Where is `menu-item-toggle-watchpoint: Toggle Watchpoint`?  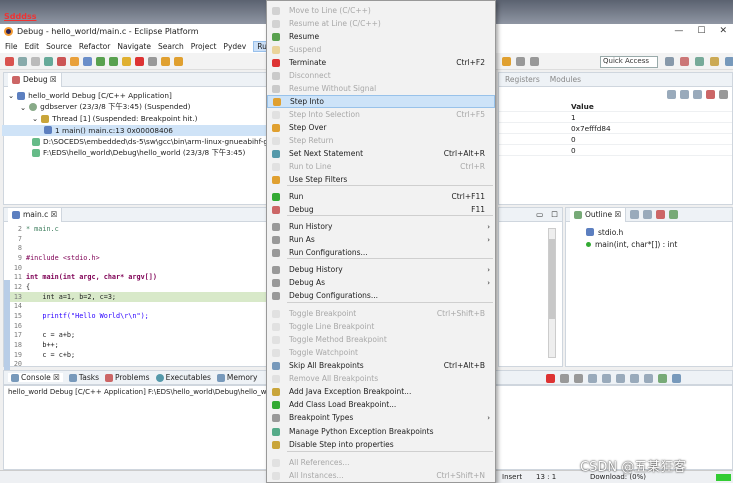
menu-item-toggle-watchpoint: Toggle Watchpoint is located at coordinates (381, 352).